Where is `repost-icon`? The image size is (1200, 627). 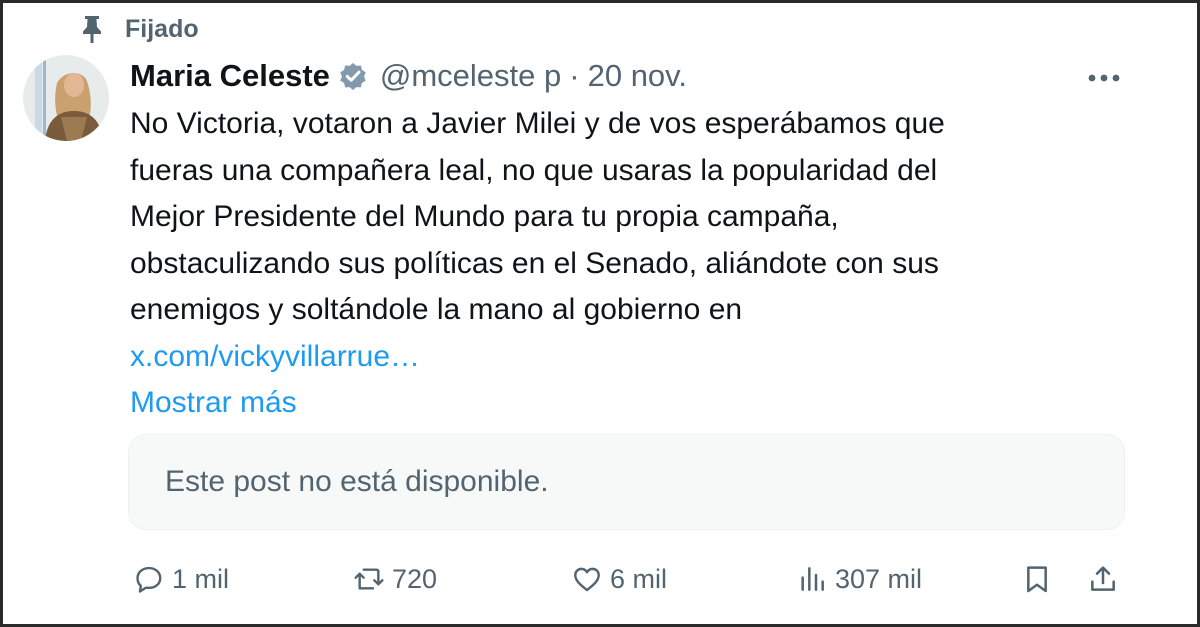
repost-icon is located at coordinates (369, 579).